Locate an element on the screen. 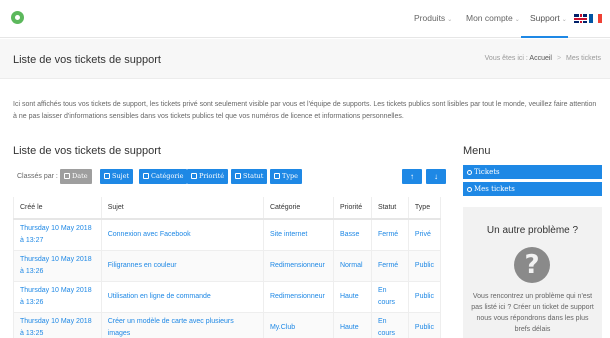 This screenshot has width=610, height=338. nav-mon-compte: Mon compte ⌄ is located at coordinates (493, 18).